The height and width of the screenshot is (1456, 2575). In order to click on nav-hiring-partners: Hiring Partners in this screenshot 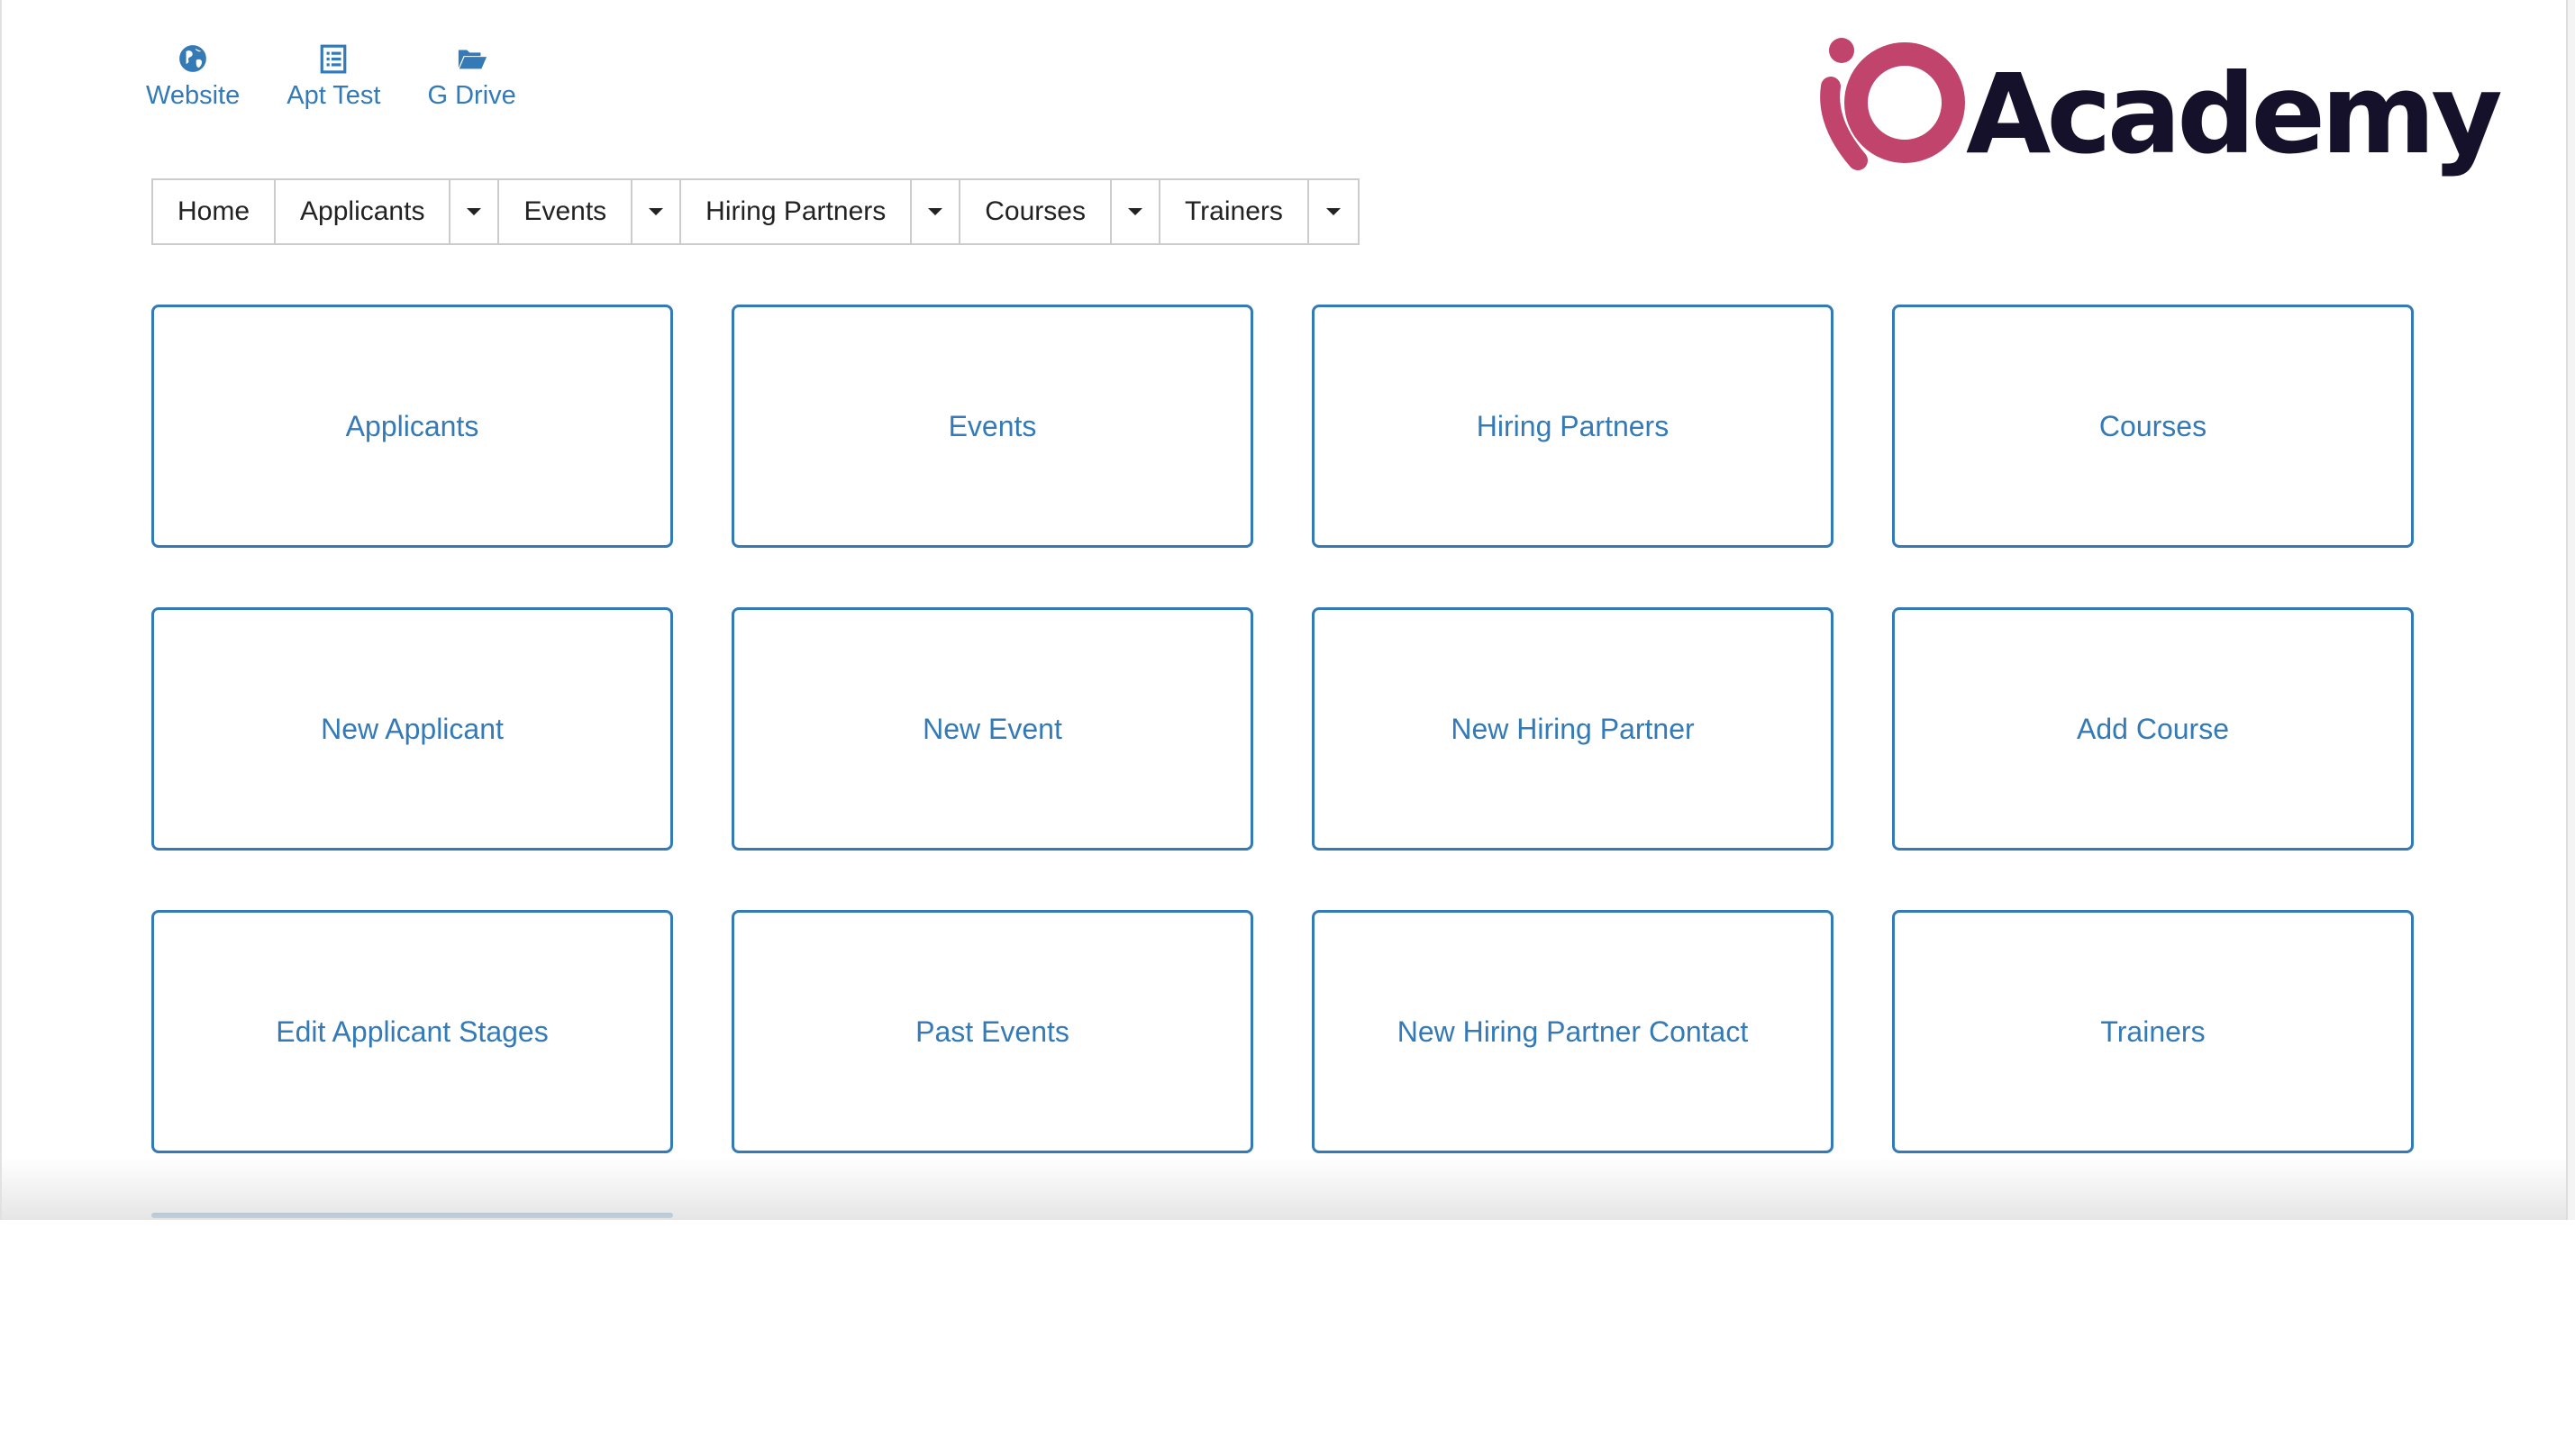, I will do `click(797, 211)`.